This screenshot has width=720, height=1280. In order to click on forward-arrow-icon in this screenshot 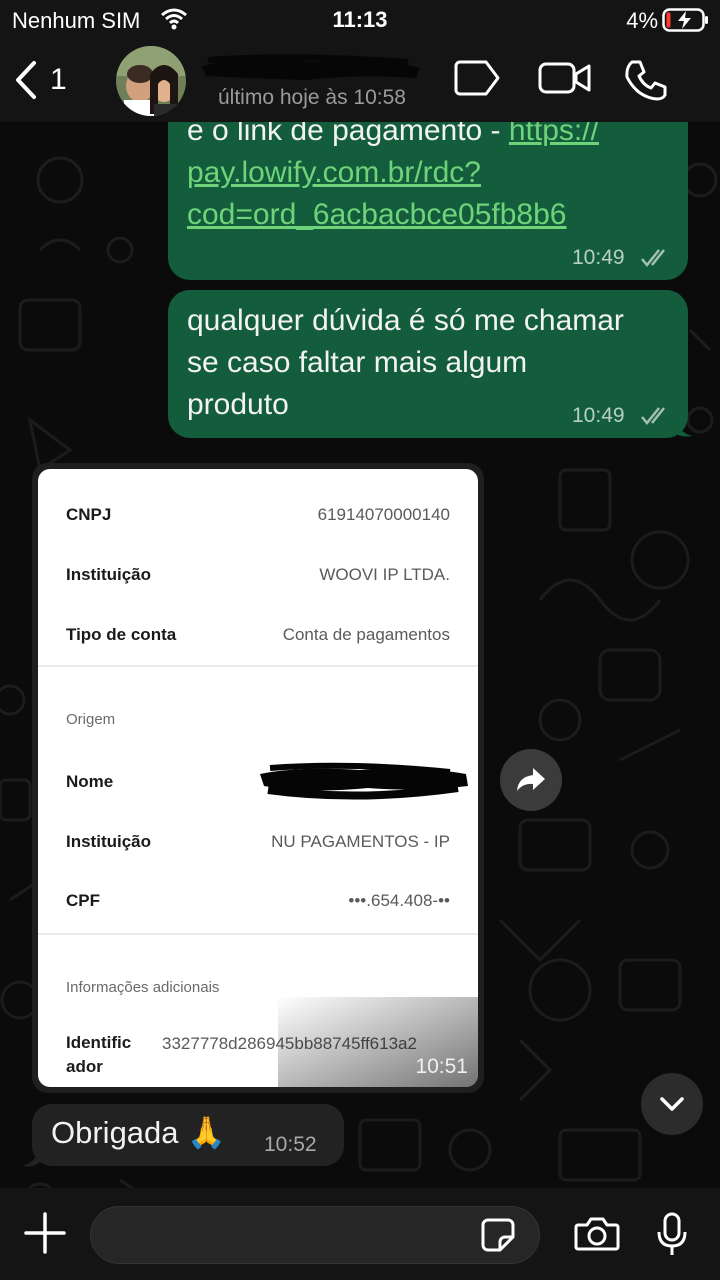, I will do `click(531, 779)`.